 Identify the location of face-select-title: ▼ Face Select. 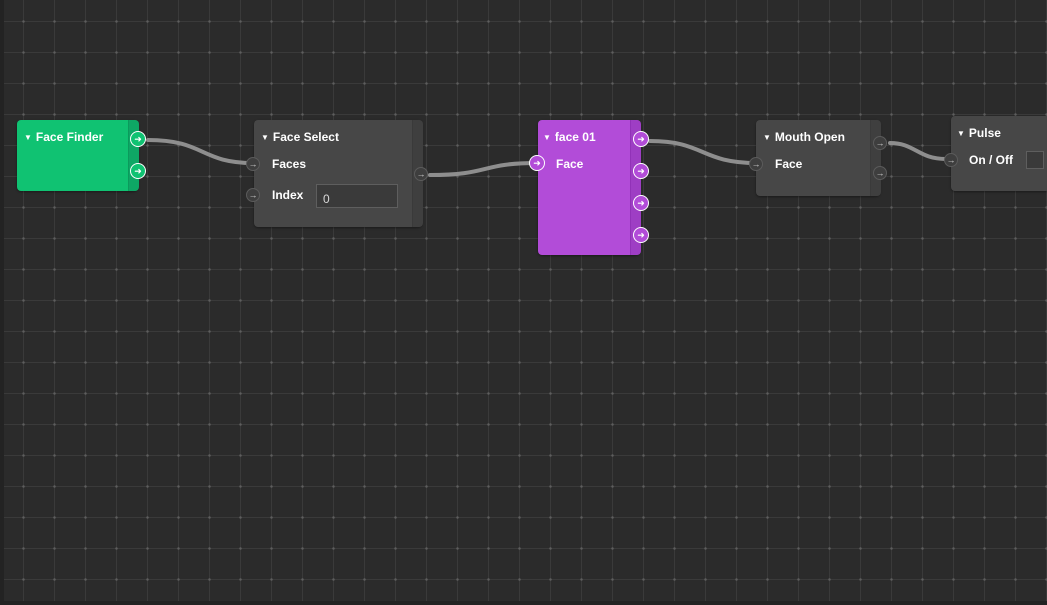
(300, 138).